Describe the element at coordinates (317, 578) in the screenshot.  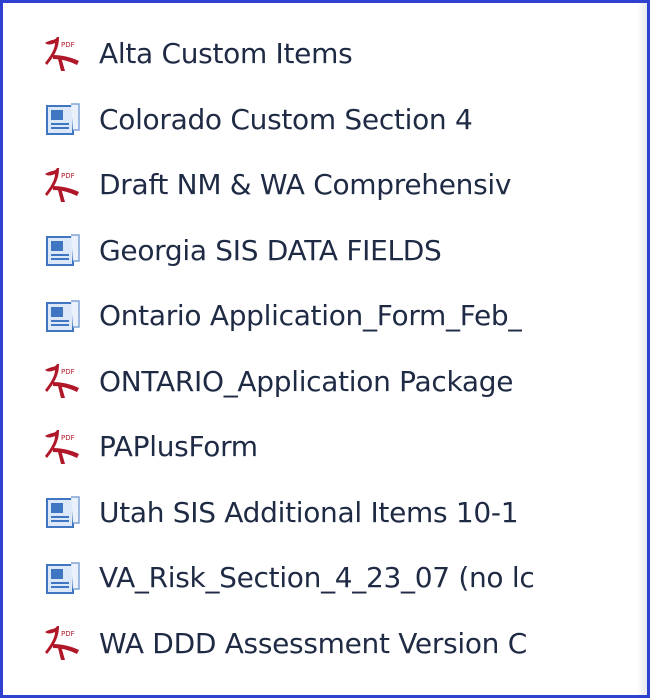
I see `file-name: VA_Risk_Section_4_23_07 (no lc` at that location.